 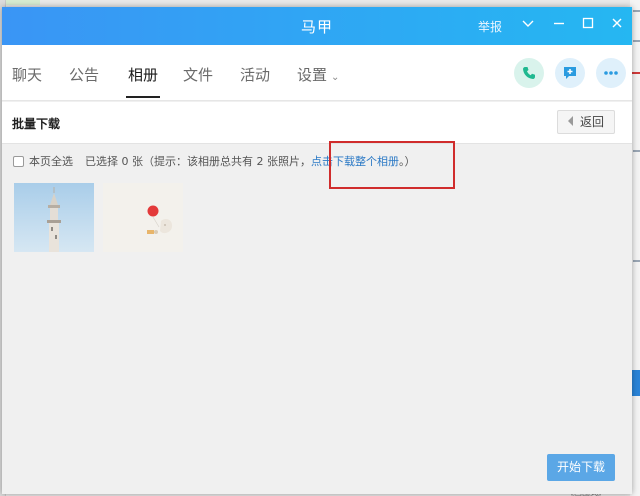 I want to click on back-button: 返回, so click(x=586, y=122).